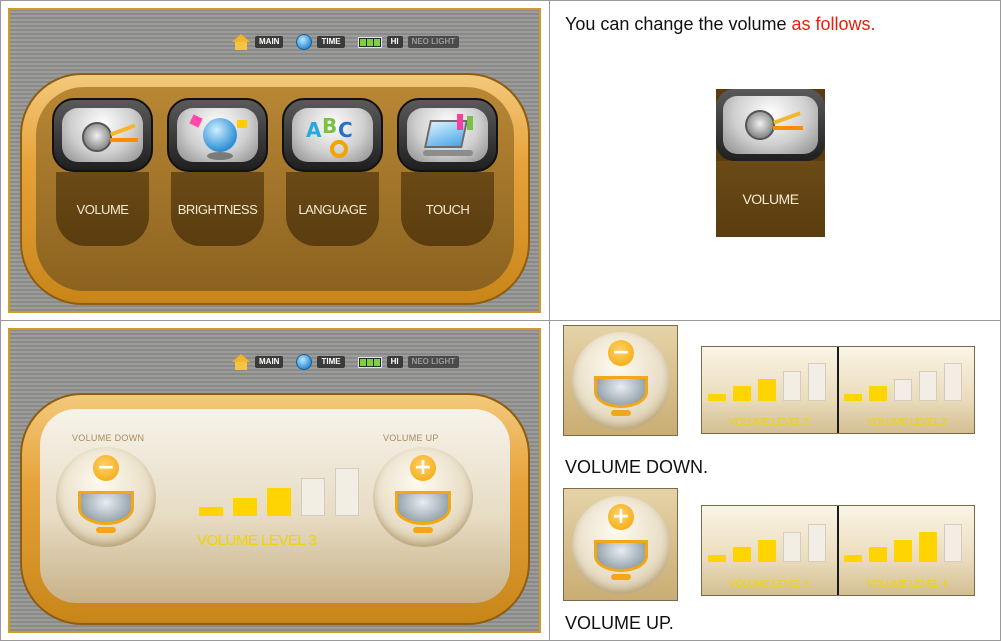 The width and height of the screenshot is (1001, 641). Describe the element at coordinates (907, 422) in the screenshot. I see `level-label-after: VOLUME LEVEL 2` at that location.